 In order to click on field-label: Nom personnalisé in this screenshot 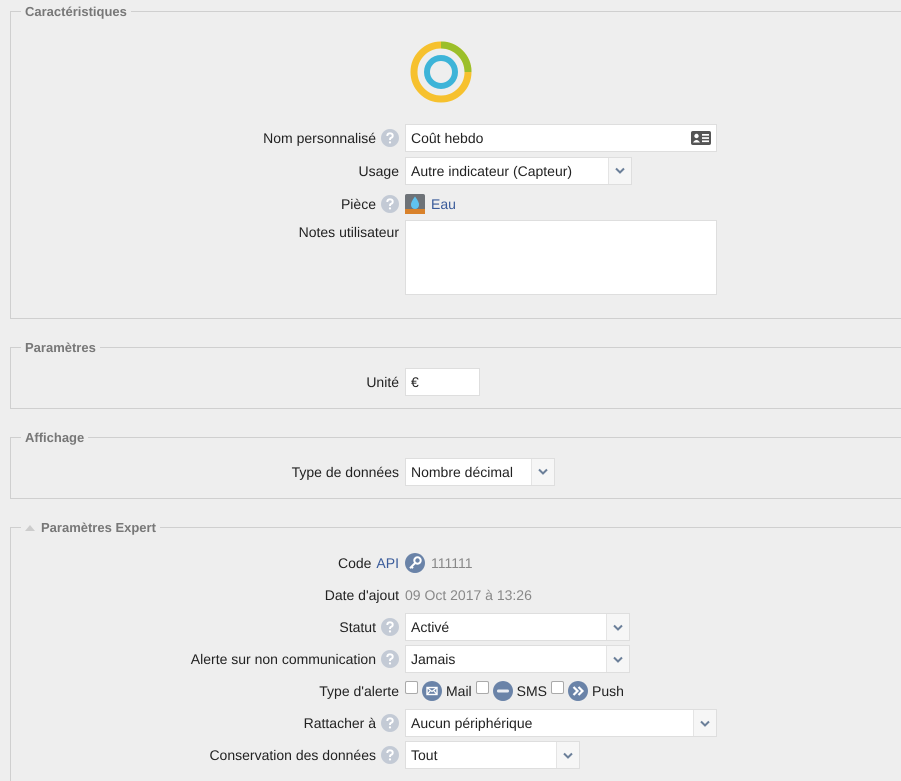, I will do `click(319, 138)`.